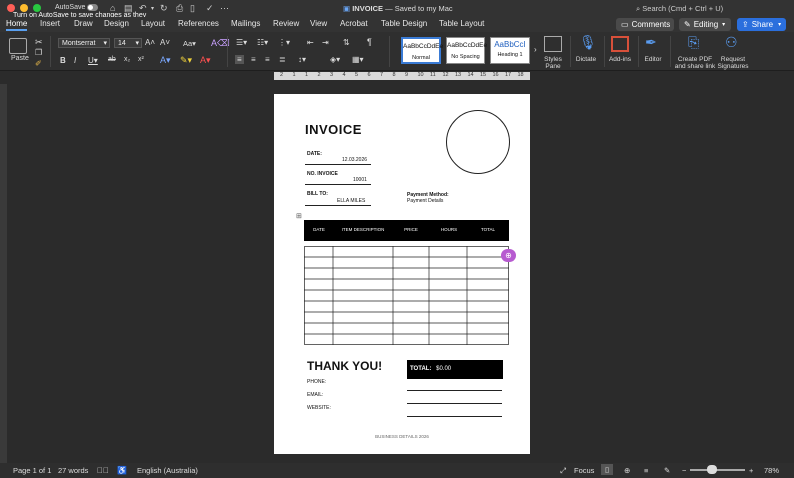  What do you see at coordinates (358, 59) in the screenshot?
I see `borders-icon: ▦▾` at bounding box center [358, 59].